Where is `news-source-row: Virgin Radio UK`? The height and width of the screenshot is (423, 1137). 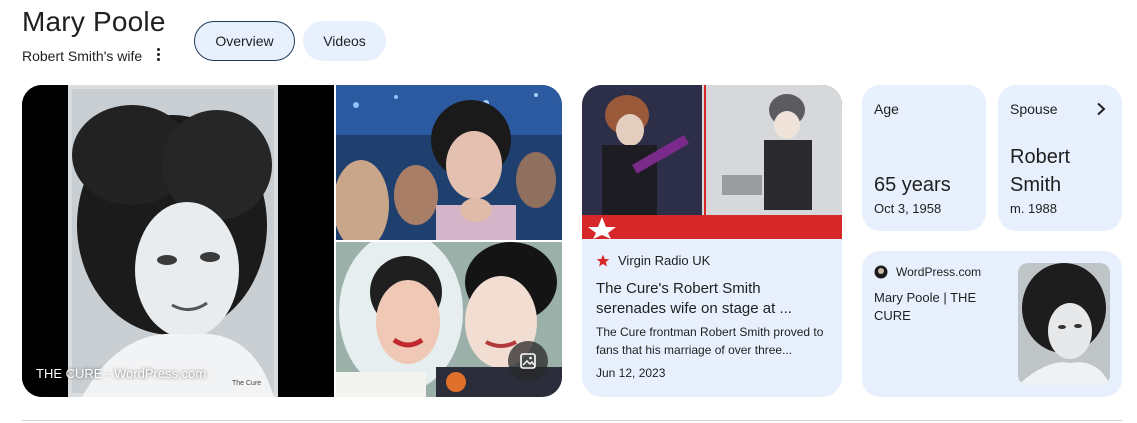
news-source-row: Virgin Radio UK is located at coordinates (653, 260).